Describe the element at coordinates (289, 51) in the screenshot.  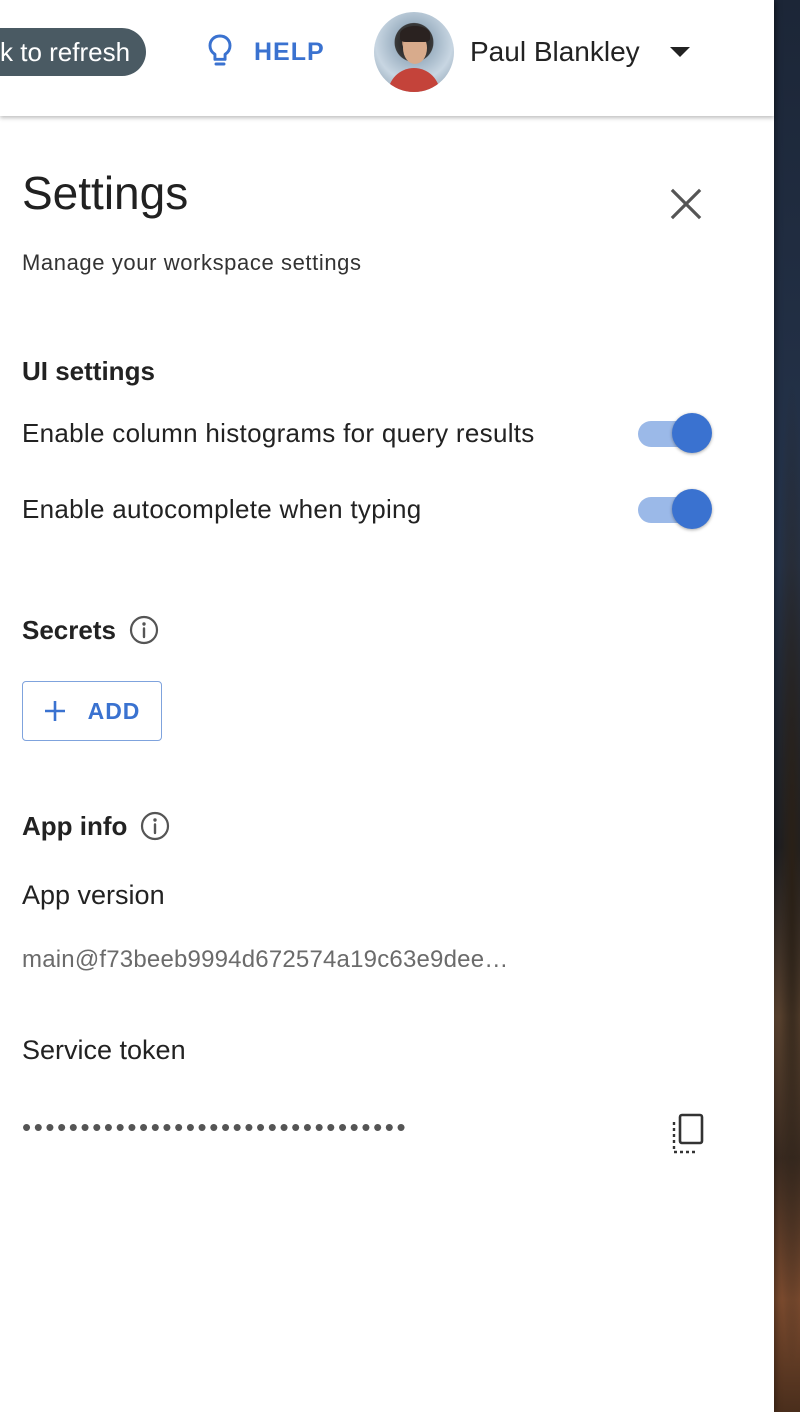
I see `help-label: HELP` at that location.